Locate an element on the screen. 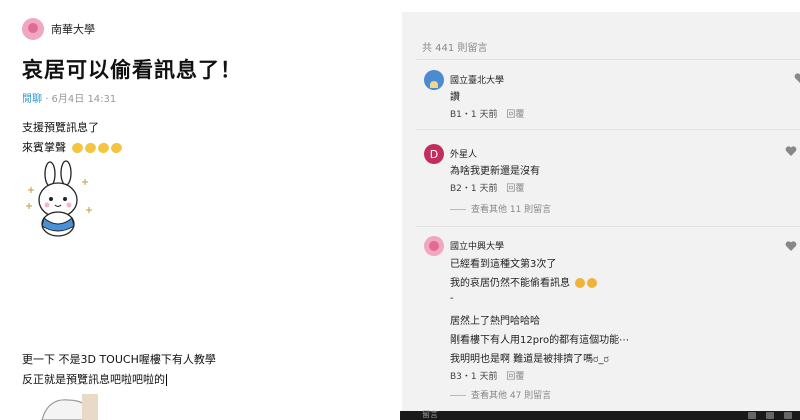  commenter-avatar: D is located at coordinates (434, 154).